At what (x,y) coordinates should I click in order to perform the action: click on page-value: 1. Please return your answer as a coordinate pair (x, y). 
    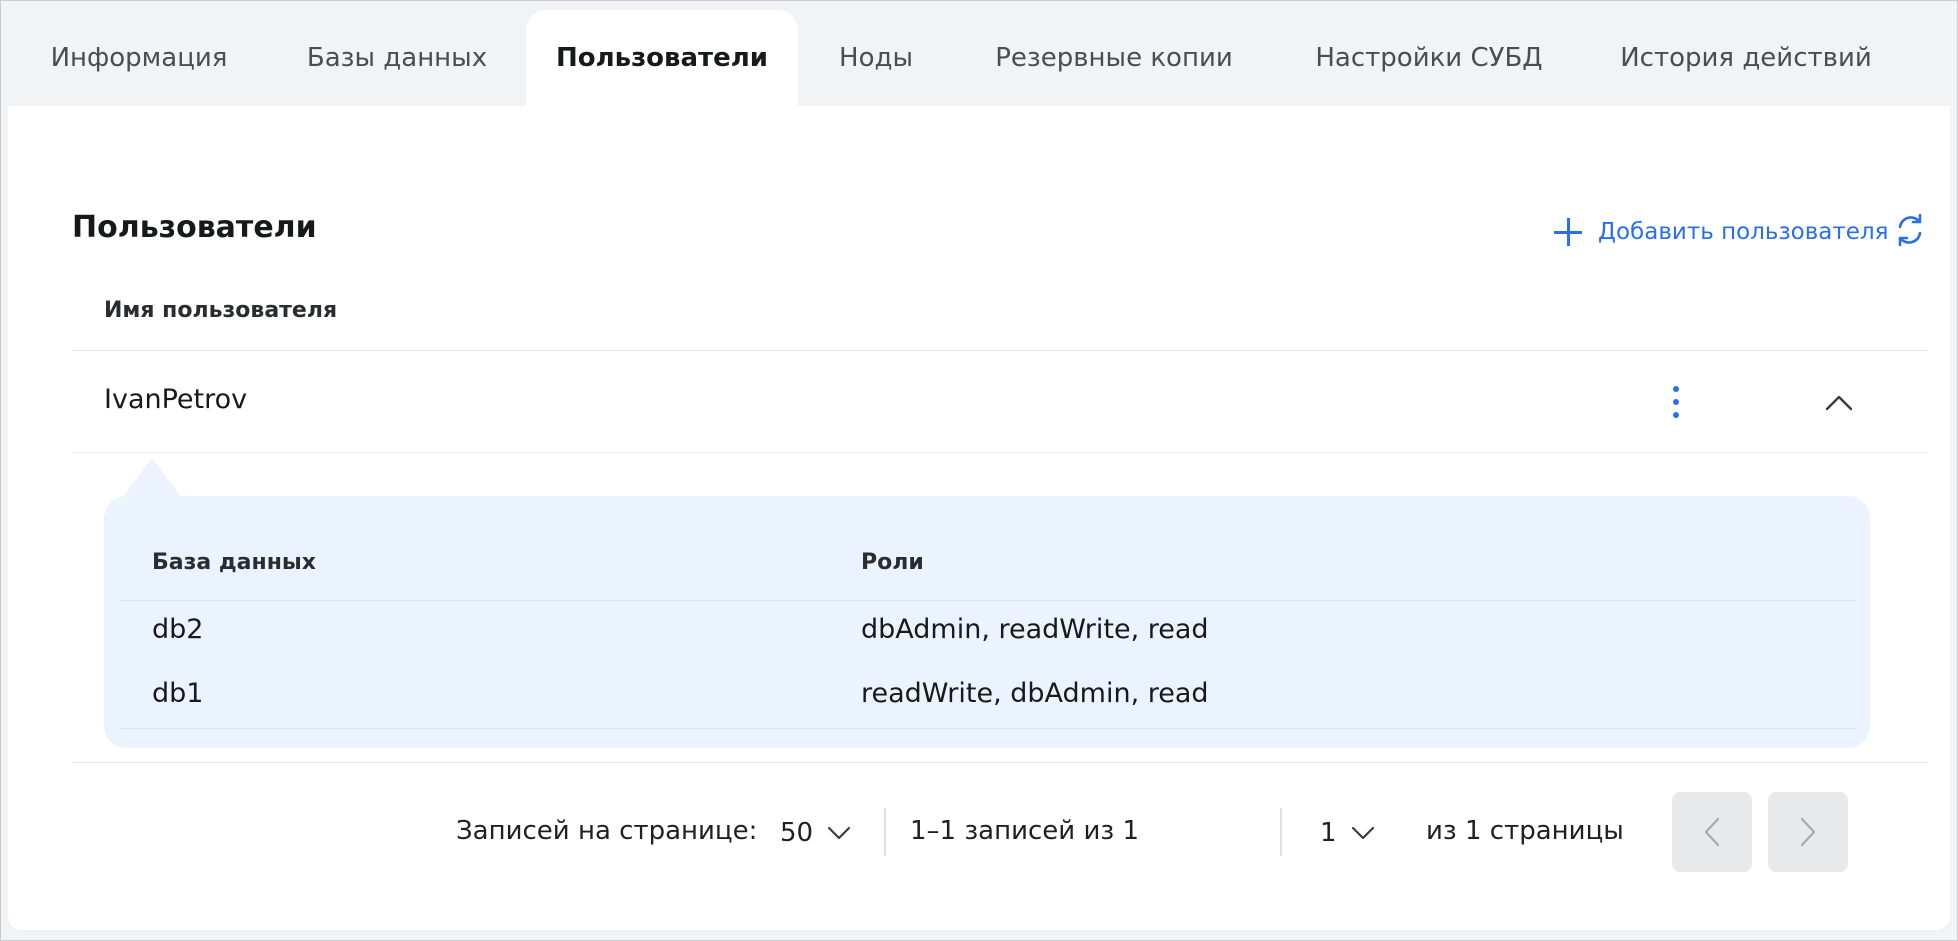
    Looking at the image, I should click on (1328, 833).